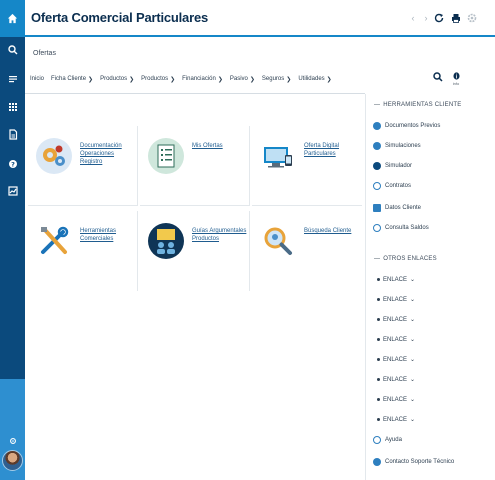  What do you see at coordinates (12, 49) in the screenshot?
I see `rail-search-button` at bounding box center [12, 49].